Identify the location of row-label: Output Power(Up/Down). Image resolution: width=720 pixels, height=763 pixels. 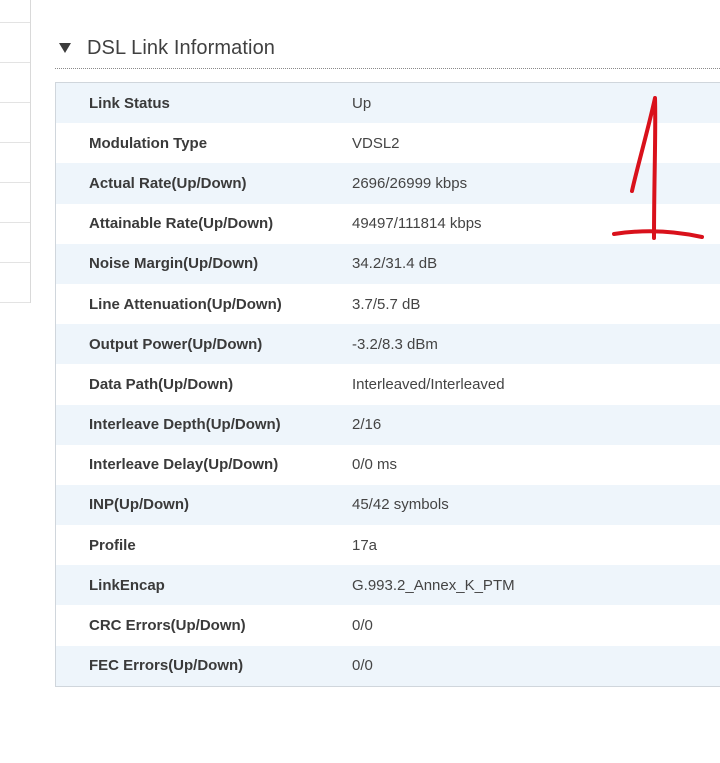
(176, 344).